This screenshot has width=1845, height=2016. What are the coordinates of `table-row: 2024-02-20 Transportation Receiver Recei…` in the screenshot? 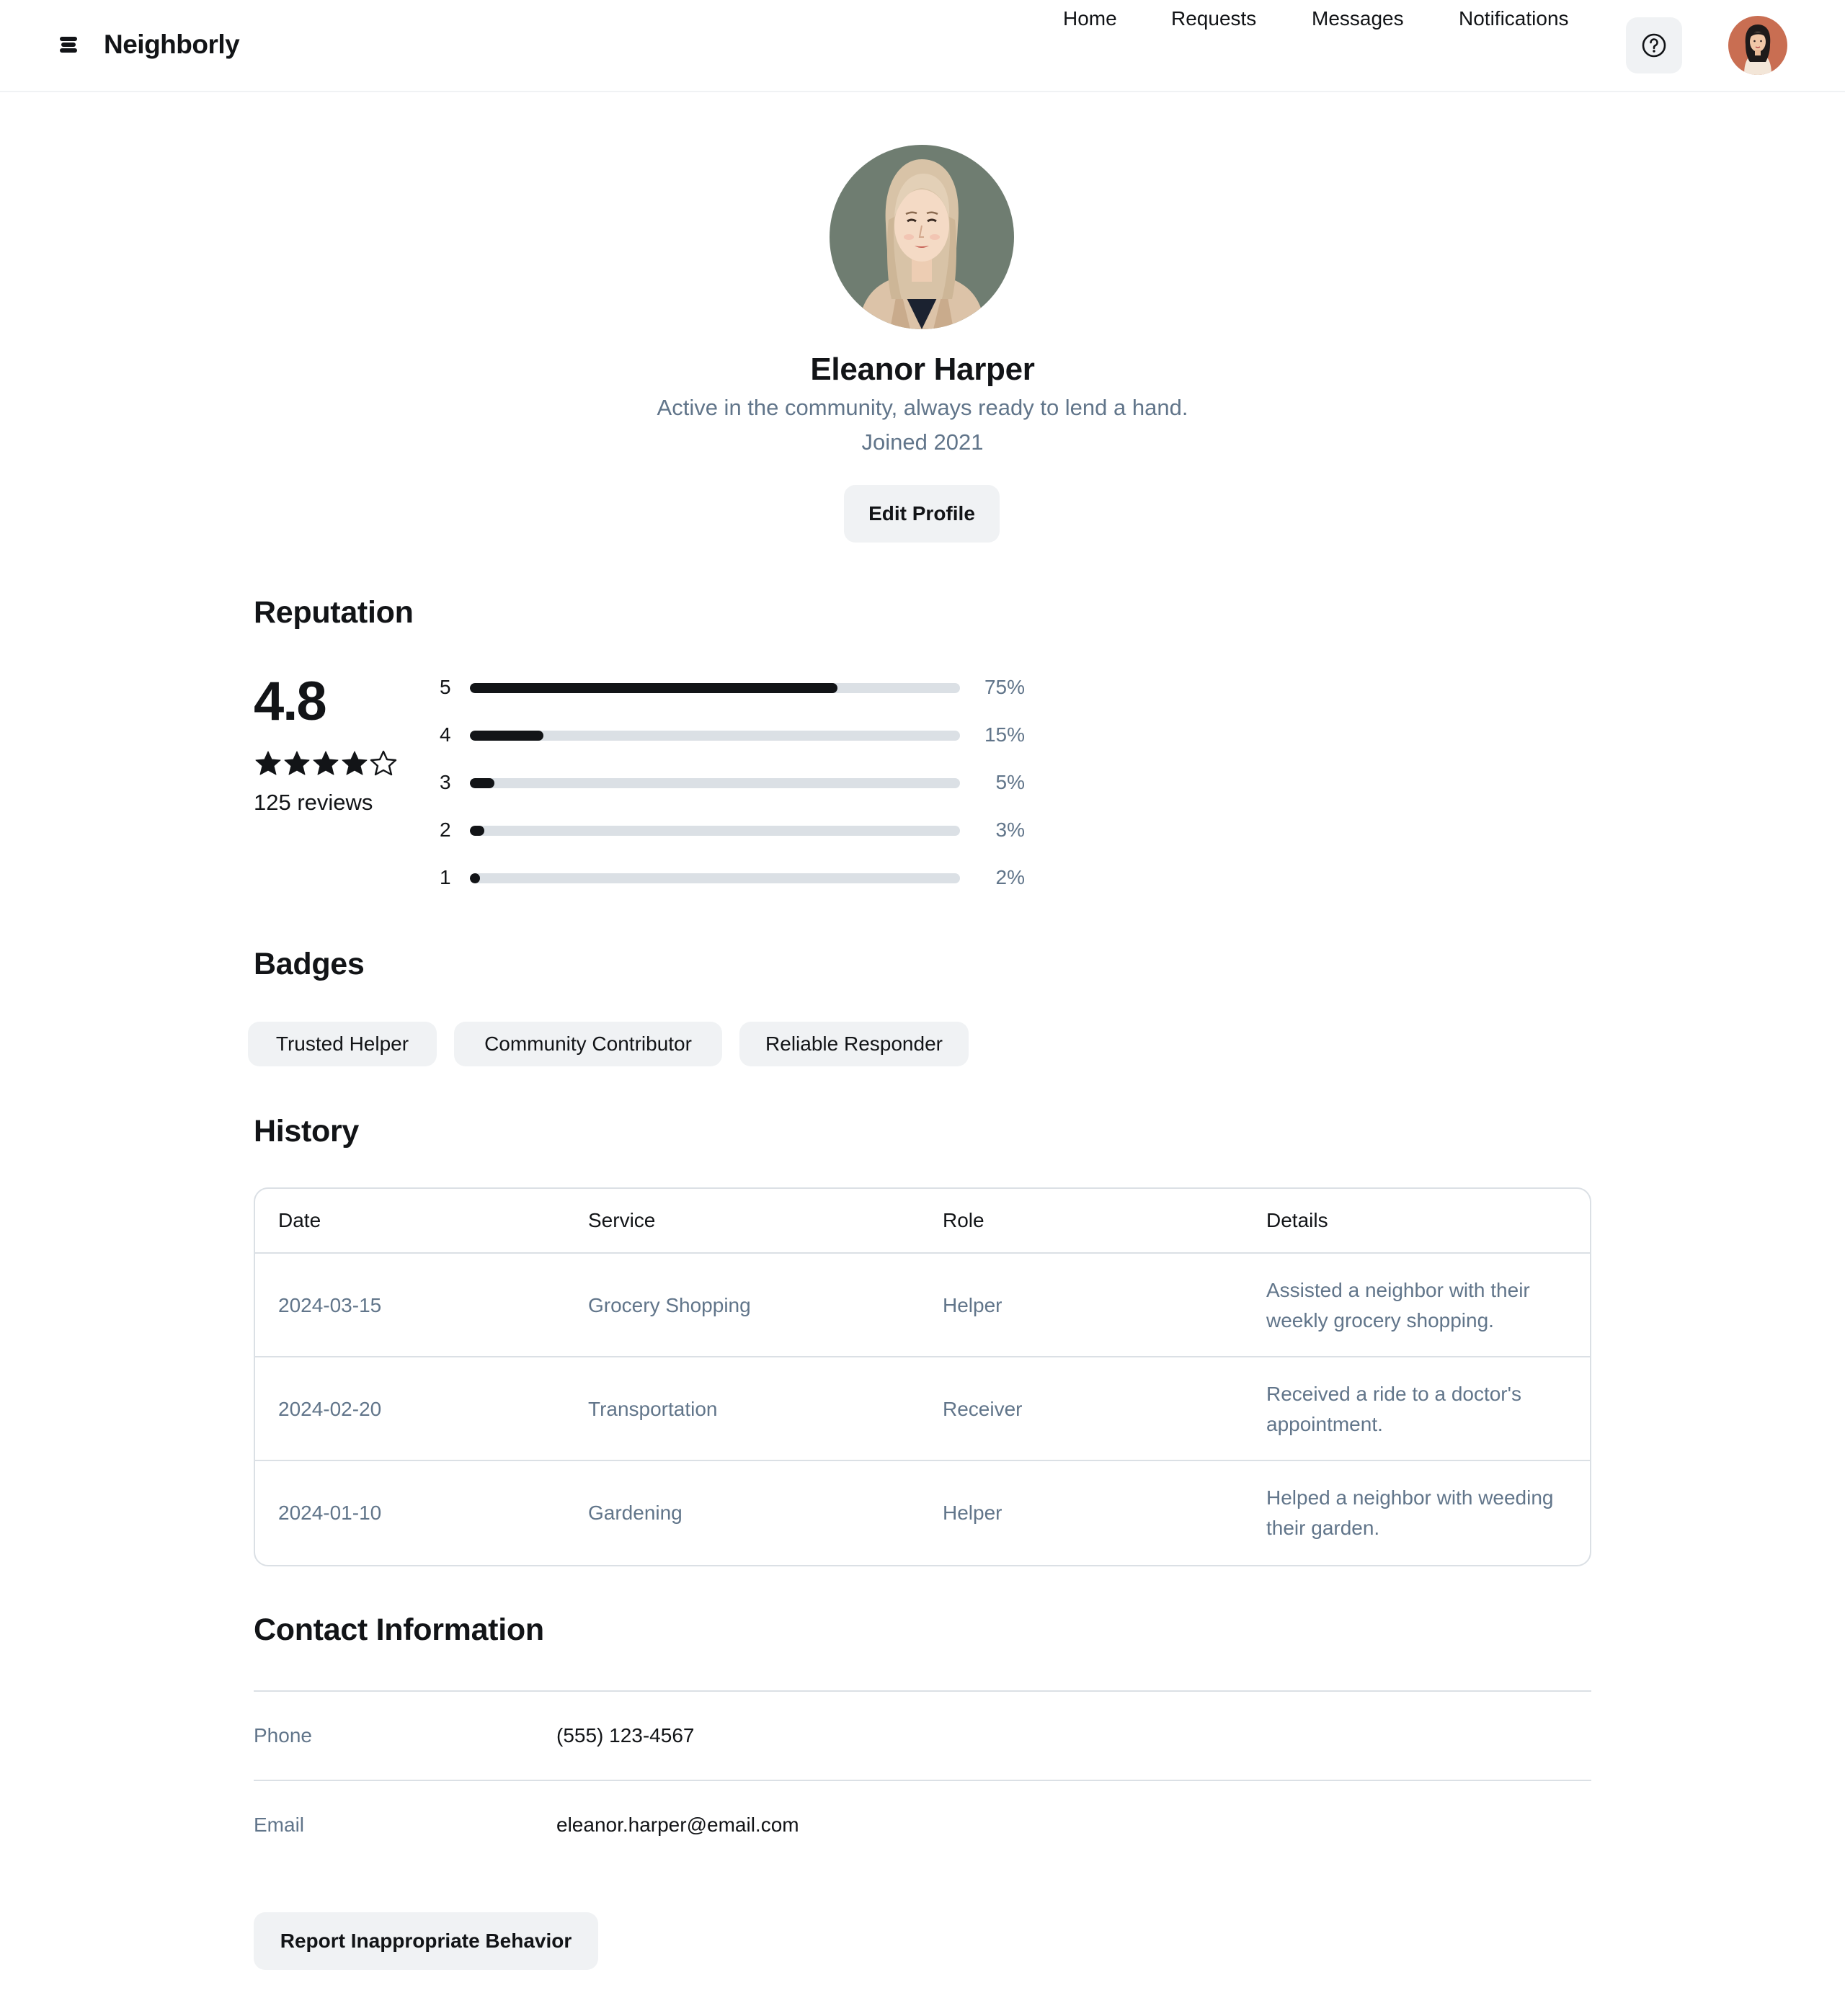 It's located at (922, 1408).